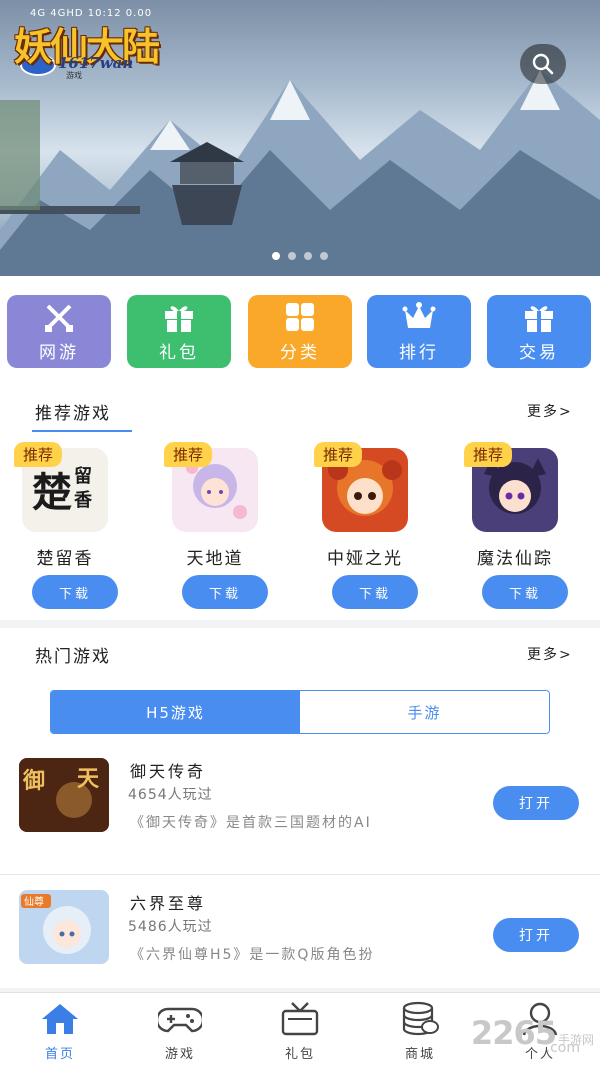 Image resolution: width=600 pixels, height=1067 pixels. What do you see at coordinates (65, 559) in the screenshot?
I see `game-name: 楚留香` at bounding box center [65, 559].